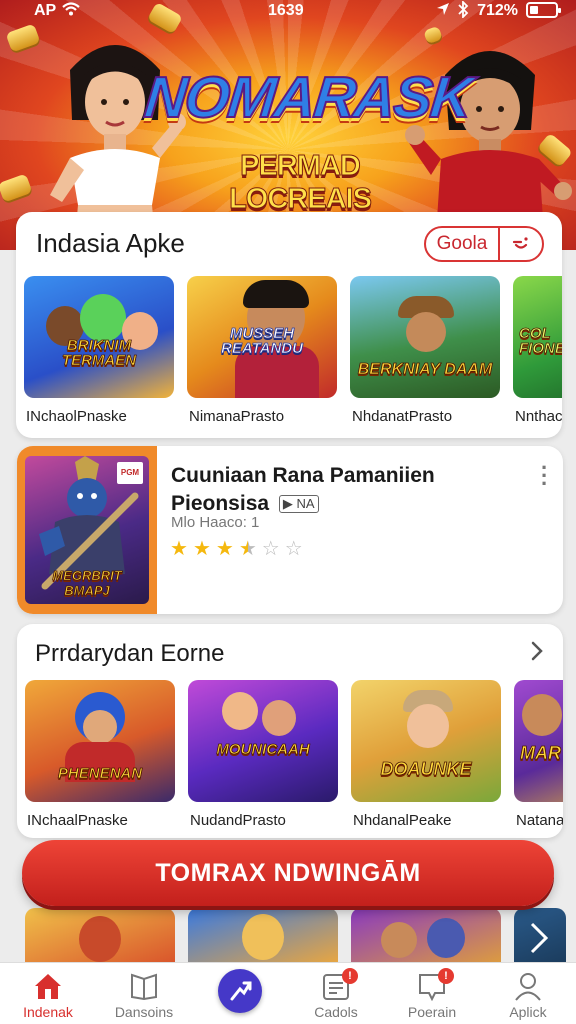  Describe the element at coordinates (130, 473) in the screenshot. I see `age-rating-tag: PGM` at that location.